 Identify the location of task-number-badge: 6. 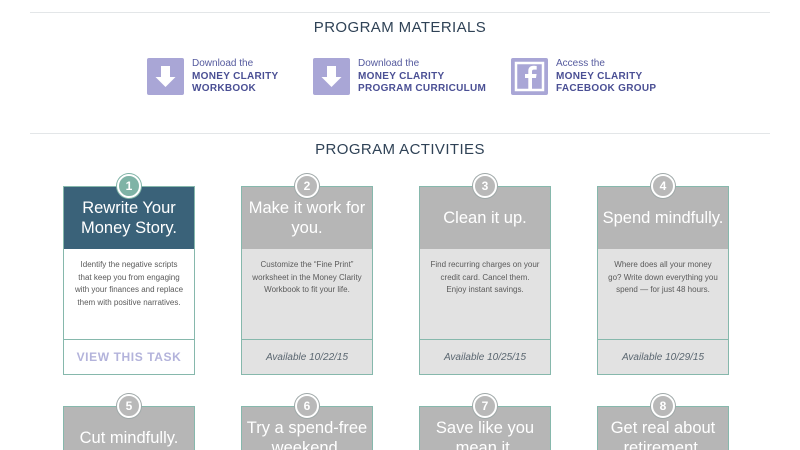
(307, 406).